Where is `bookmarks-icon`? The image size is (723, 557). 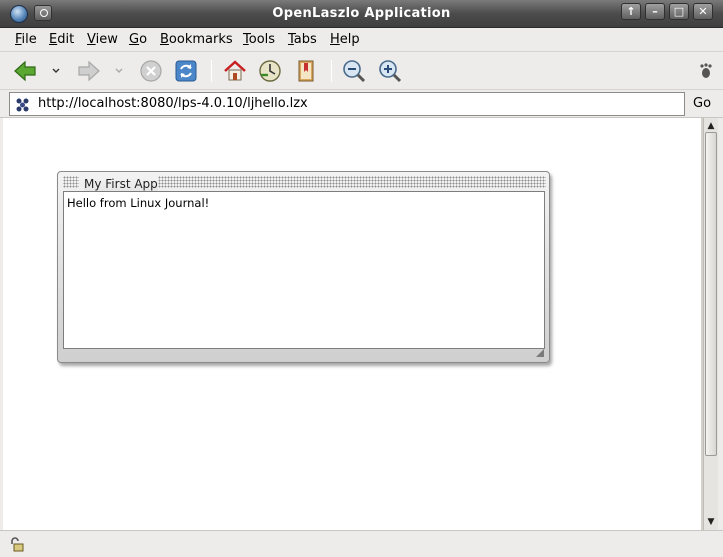 bookmarks-icon is located at coordinates (306, 71).